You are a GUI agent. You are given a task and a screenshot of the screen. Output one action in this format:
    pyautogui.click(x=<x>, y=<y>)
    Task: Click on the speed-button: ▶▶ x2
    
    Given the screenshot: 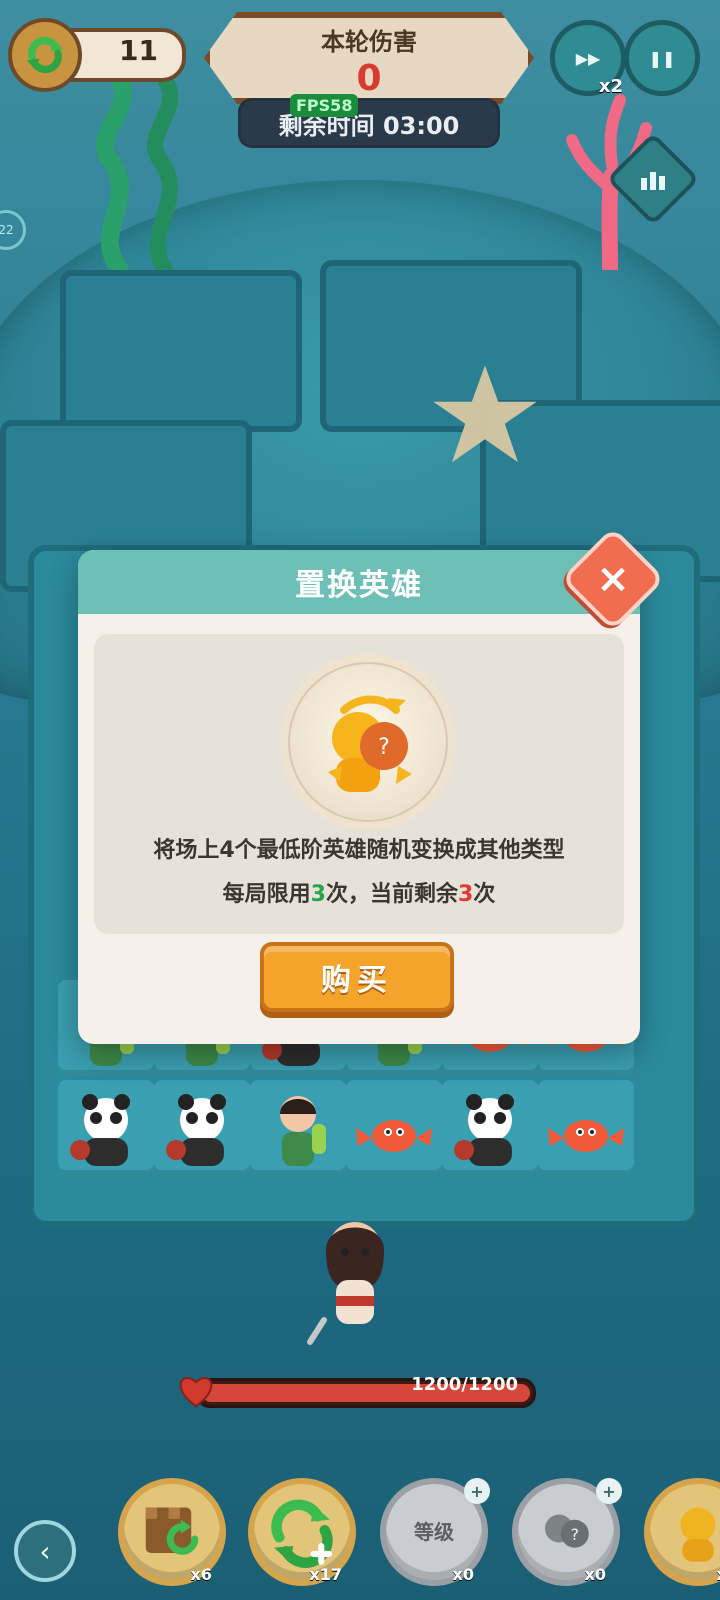 What is the action you would take?
    pyautogui.click(x=588, y=58)
    